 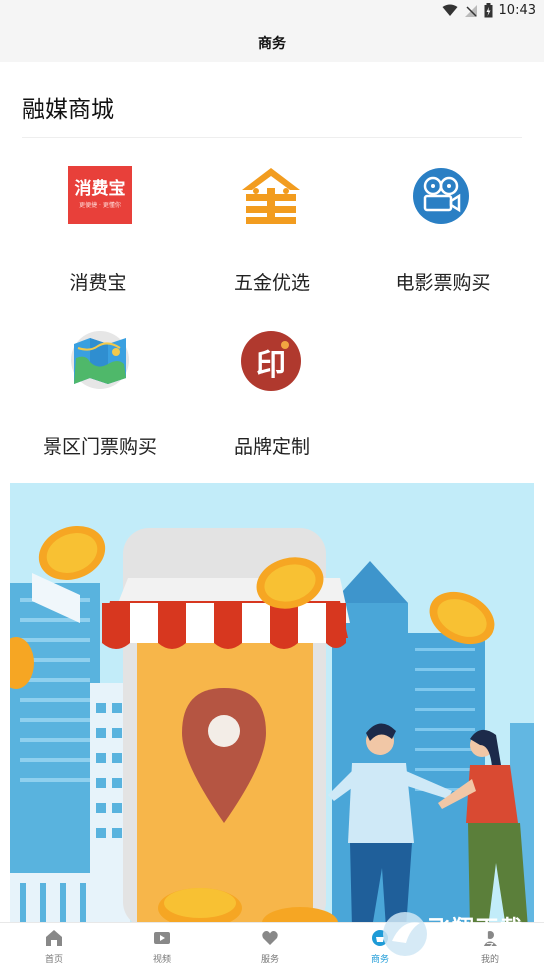 I want to click on section-title: 融媒商城, so click(x=68, y=110).